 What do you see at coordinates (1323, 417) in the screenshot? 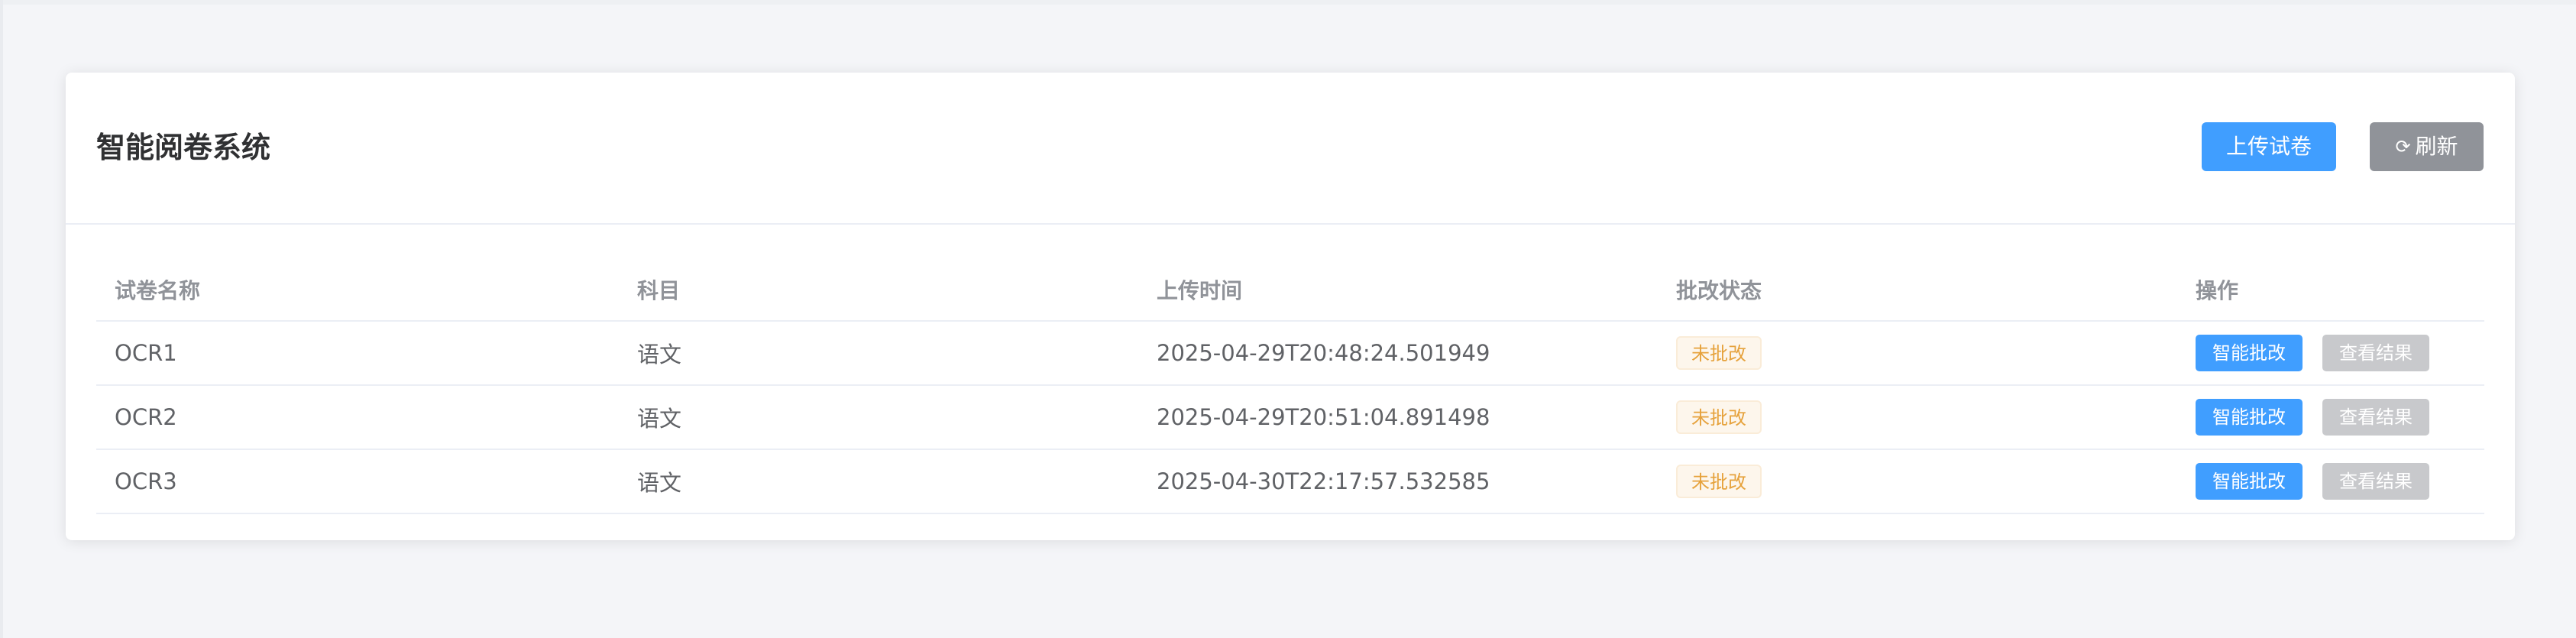
I see `paper-upload-time: 2025-04-29T20:51:04.891498` at bounding box center [1323, 417].